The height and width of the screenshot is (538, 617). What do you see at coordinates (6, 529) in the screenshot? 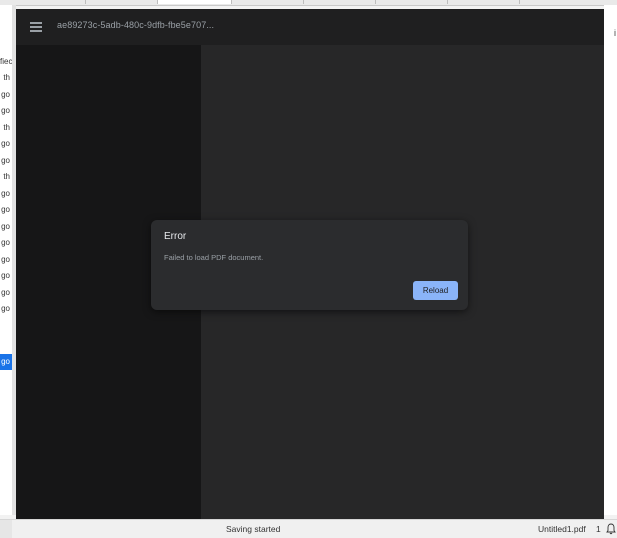
I see `status-bar-left-segment` at bounding box center [6, 529].